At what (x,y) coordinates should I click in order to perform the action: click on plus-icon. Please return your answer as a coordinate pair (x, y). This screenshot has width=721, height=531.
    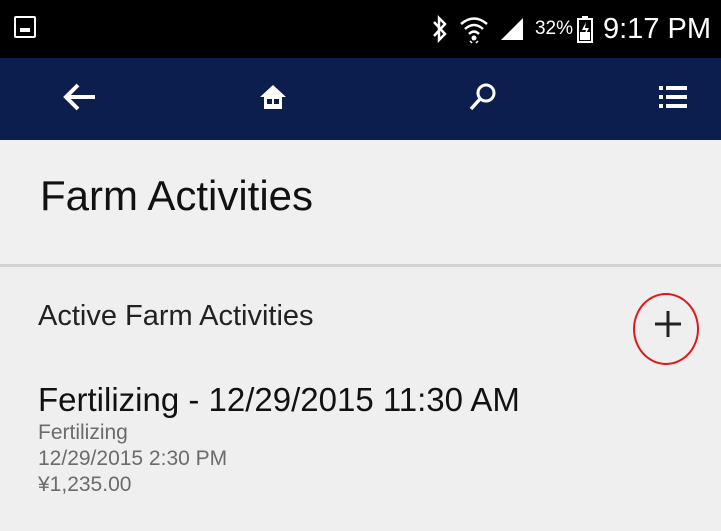
    Looking at the image, I should click on (668, 326).